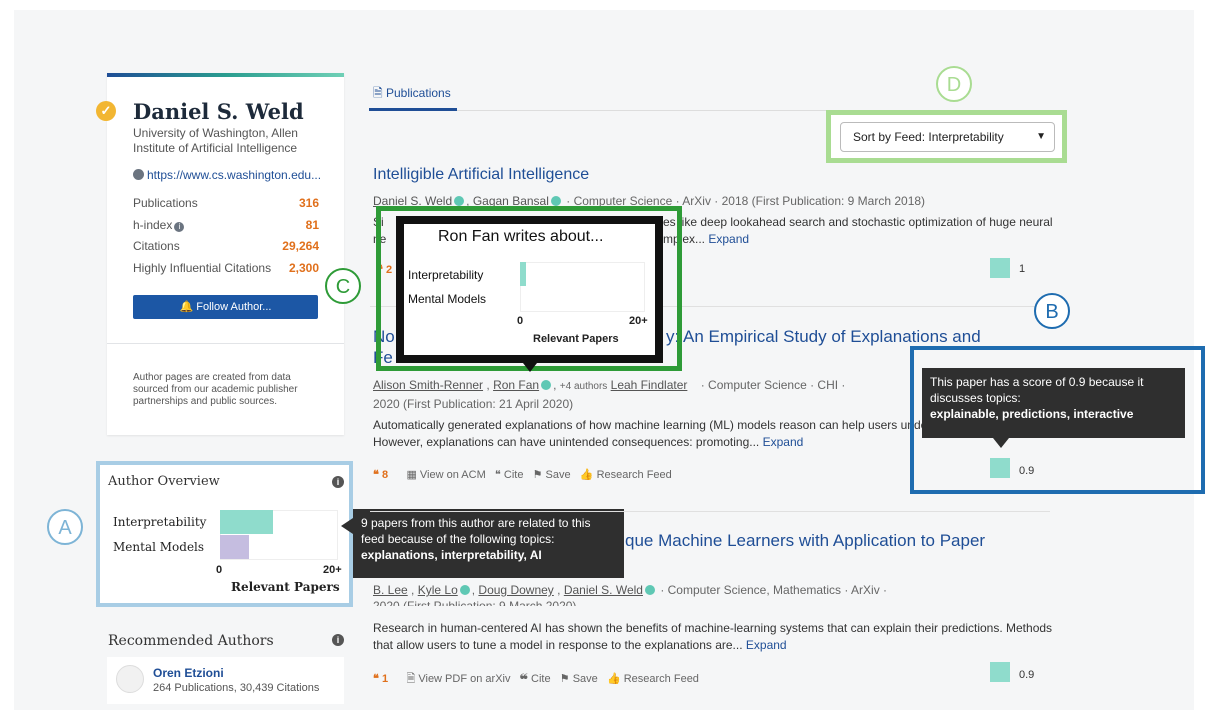 This screenshot has height=723, width=1208. I want to click on view-label: View on ACM, so click(452, 475).